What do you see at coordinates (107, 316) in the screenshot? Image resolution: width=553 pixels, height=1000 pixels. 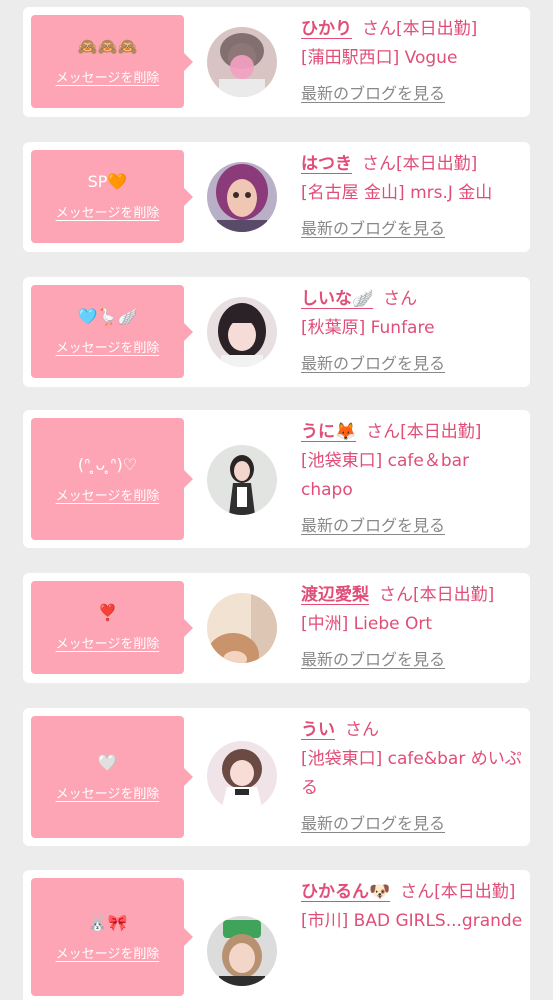 I see `message-emoji: 🩵🪿🪽` at bounding box center [107, 316].